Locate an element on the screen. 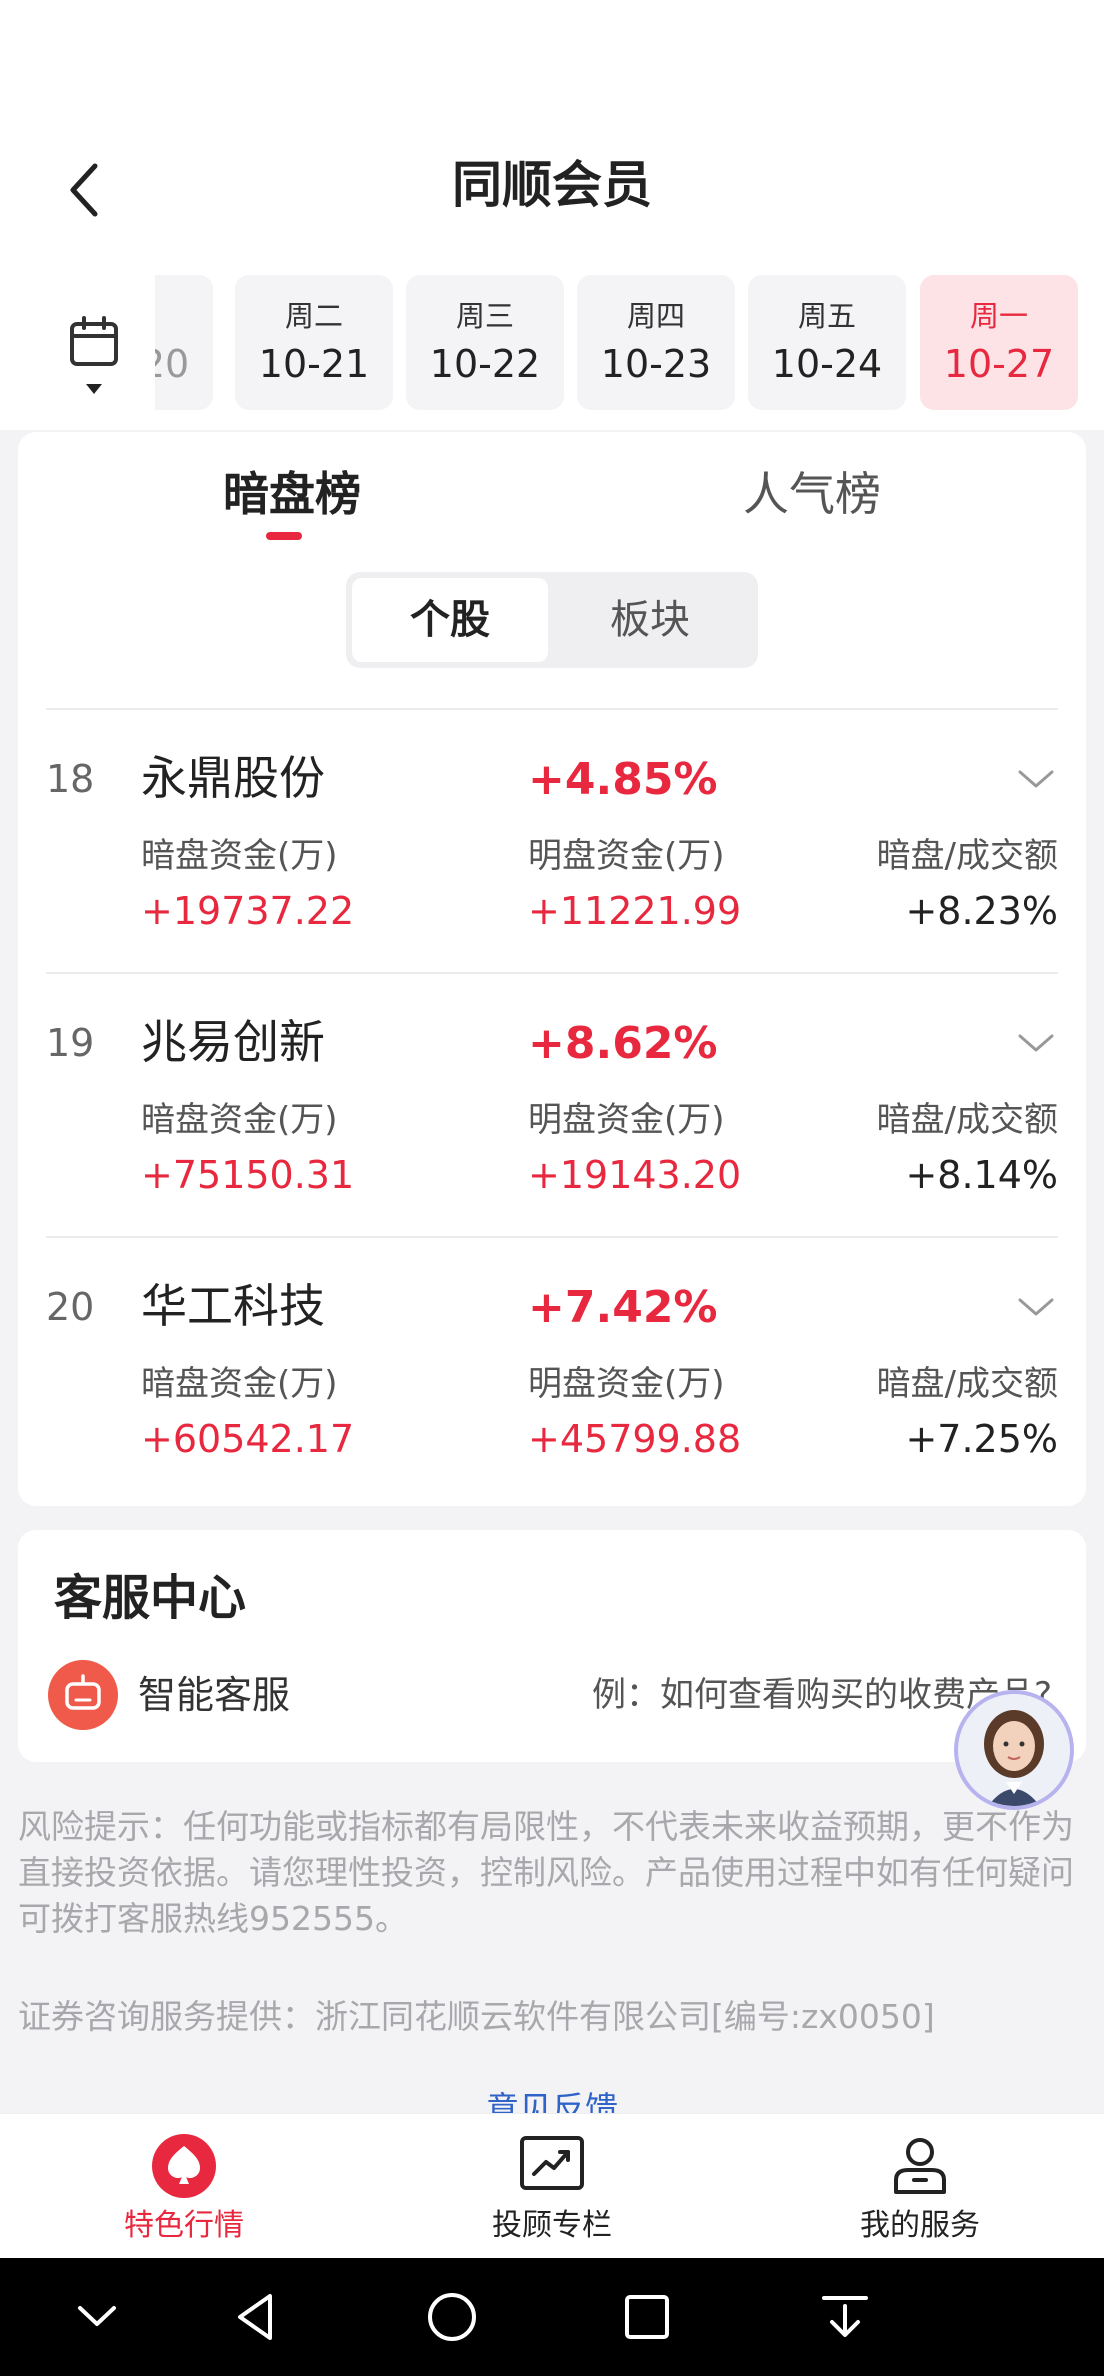  status-bar is located at coordinates (552, 65).